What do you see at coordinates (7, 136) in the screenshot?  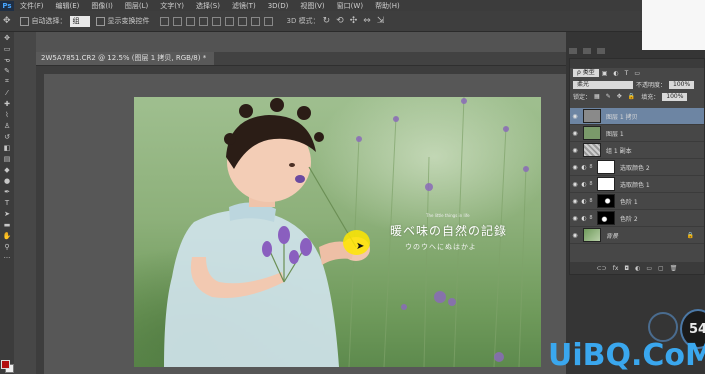 I see `history-brush-icon: ↺` at bounding box center [7, 136].